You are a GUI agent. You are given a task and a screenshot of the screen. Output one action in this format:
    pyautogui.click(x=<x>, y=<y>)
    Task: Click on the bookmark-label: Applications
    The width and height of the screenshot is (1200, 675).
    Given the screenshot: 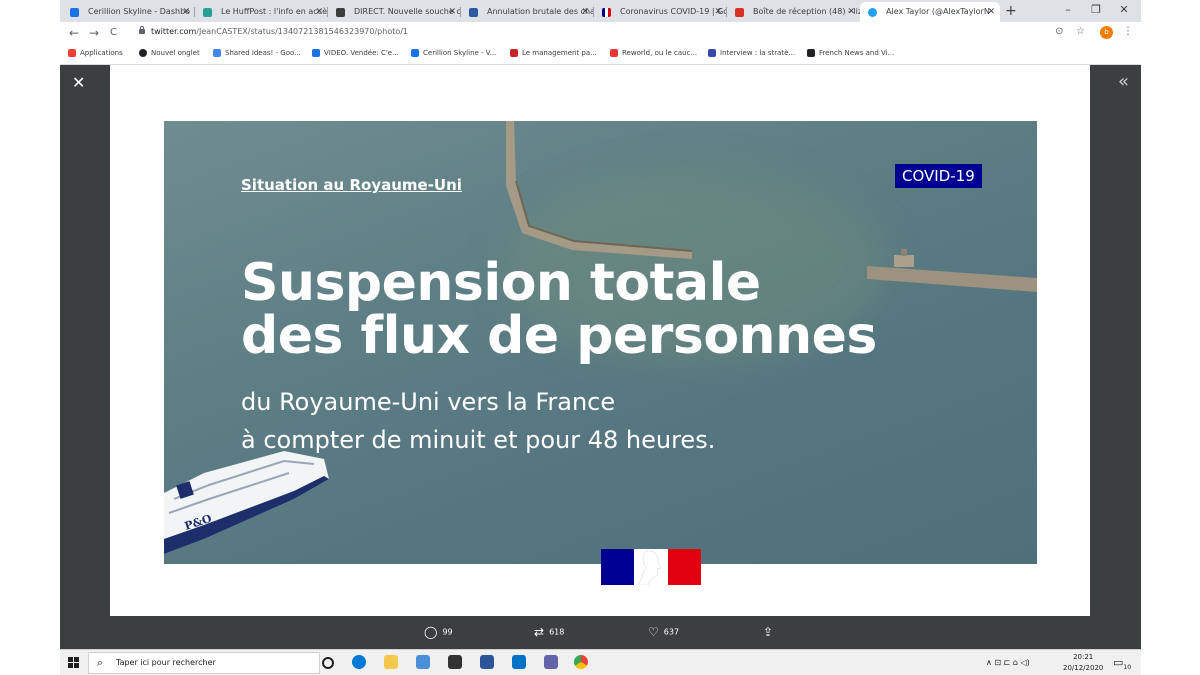 What is the action you would take?
    pyautogui.click(x=101, y=53)
    